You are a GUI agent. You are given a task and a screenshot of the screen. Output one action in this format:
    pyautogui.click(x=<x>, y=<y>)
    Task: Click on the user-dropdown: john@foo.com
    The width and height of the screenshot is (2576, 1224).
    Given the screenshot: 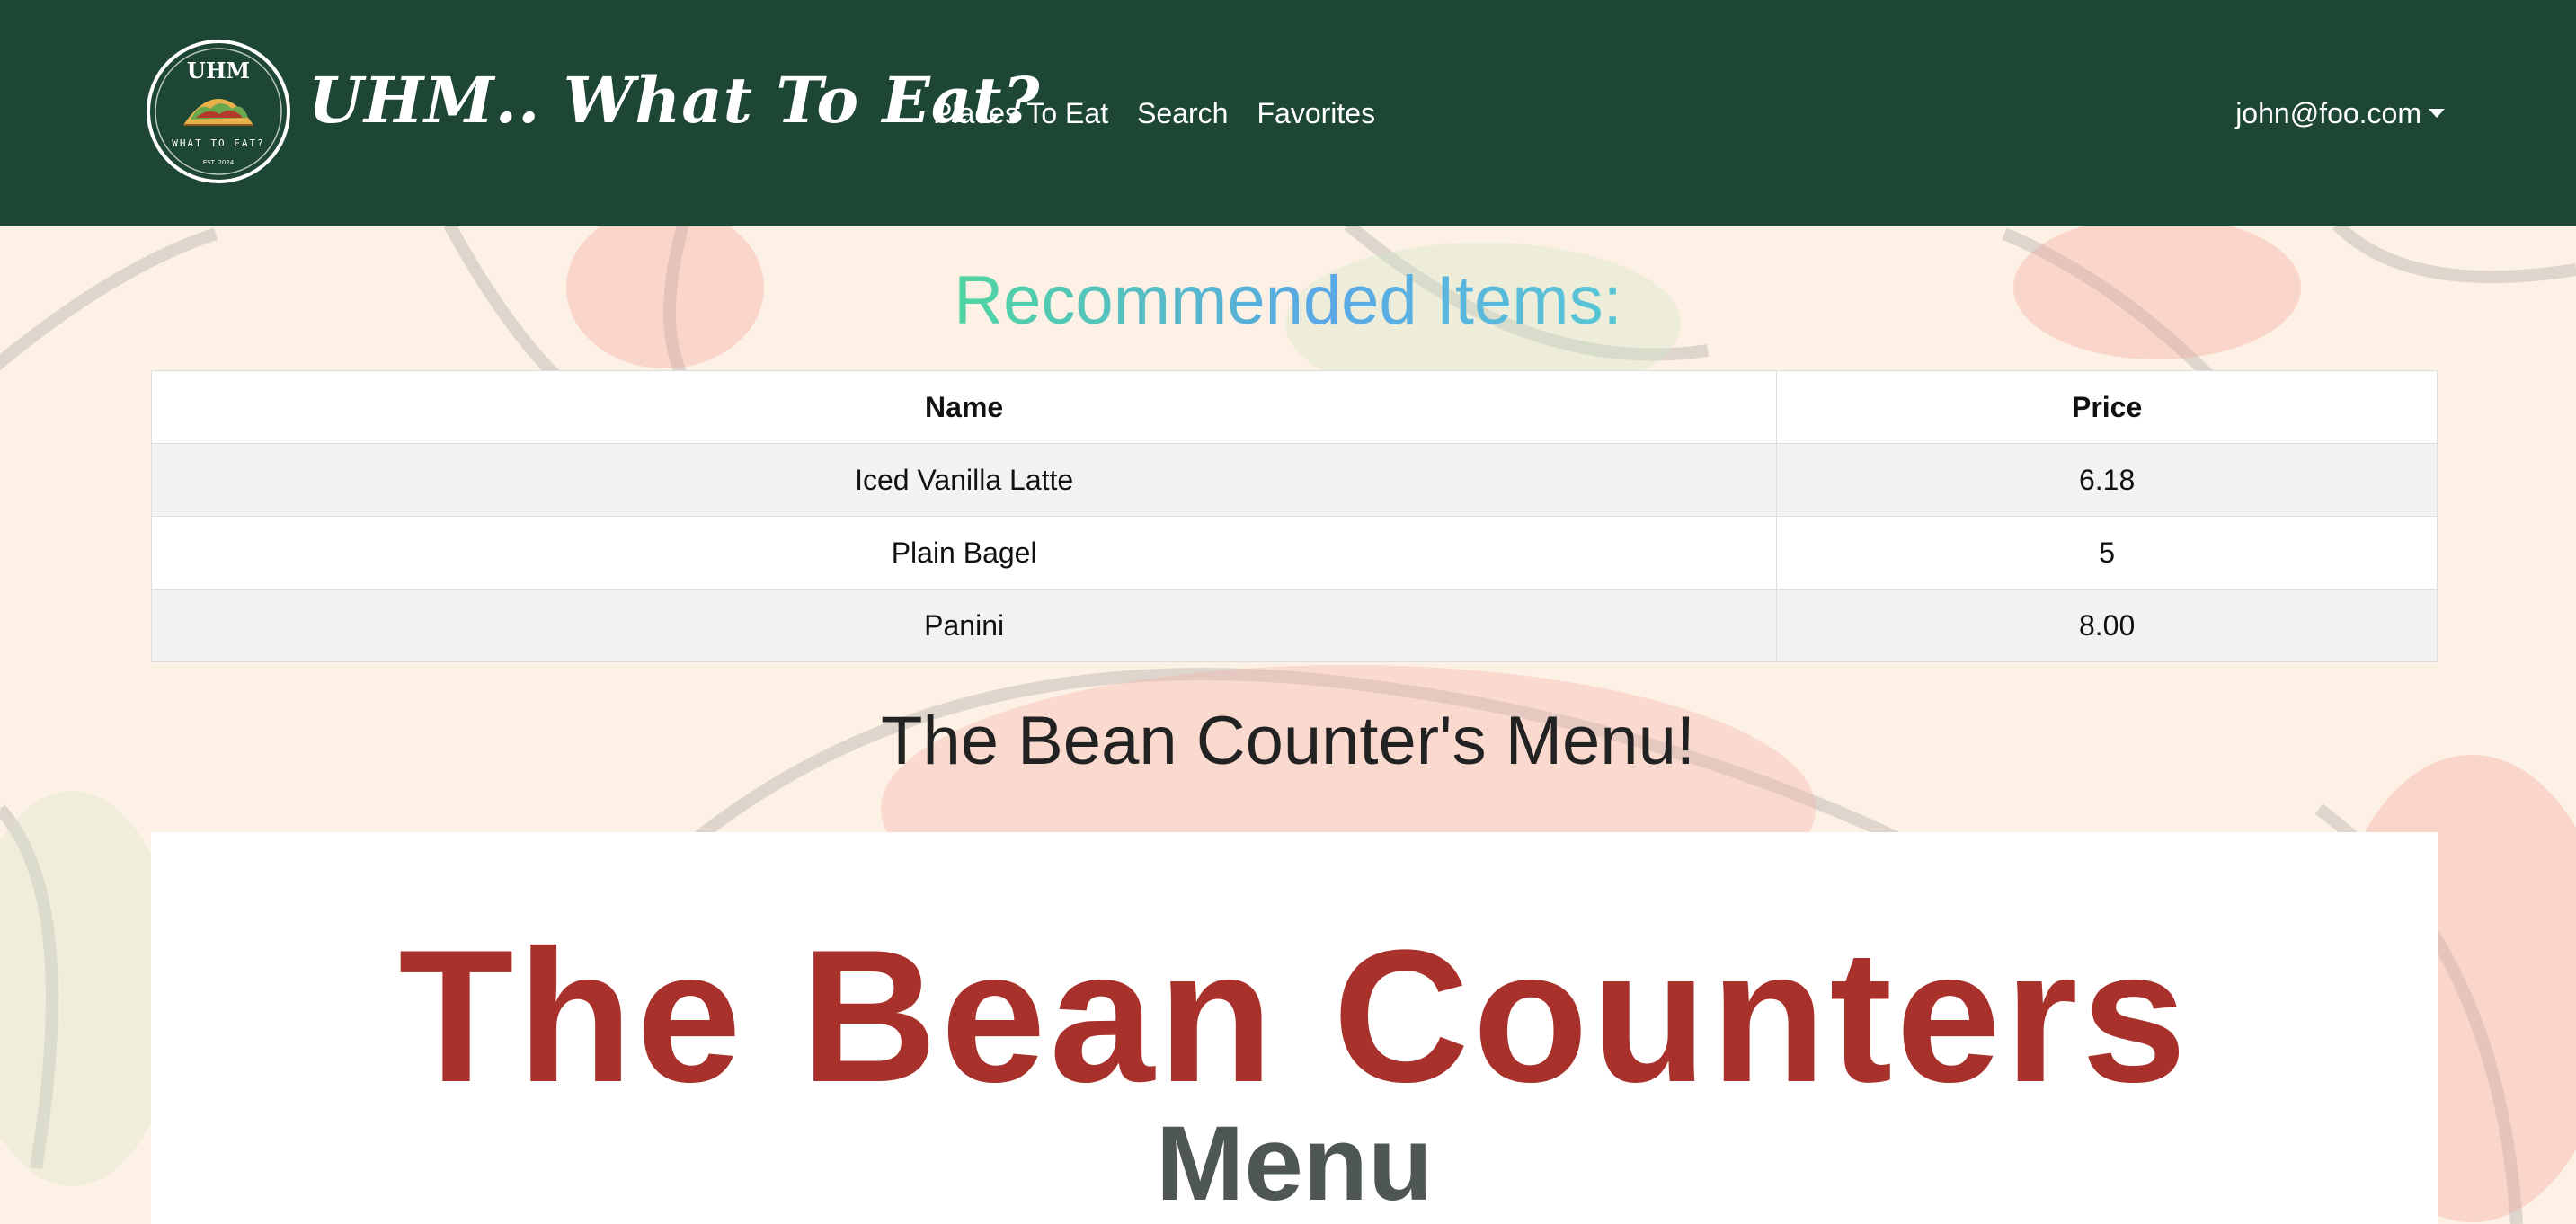 What is the action you would take?
    pyautogui.click(x=2340, y=113)
    